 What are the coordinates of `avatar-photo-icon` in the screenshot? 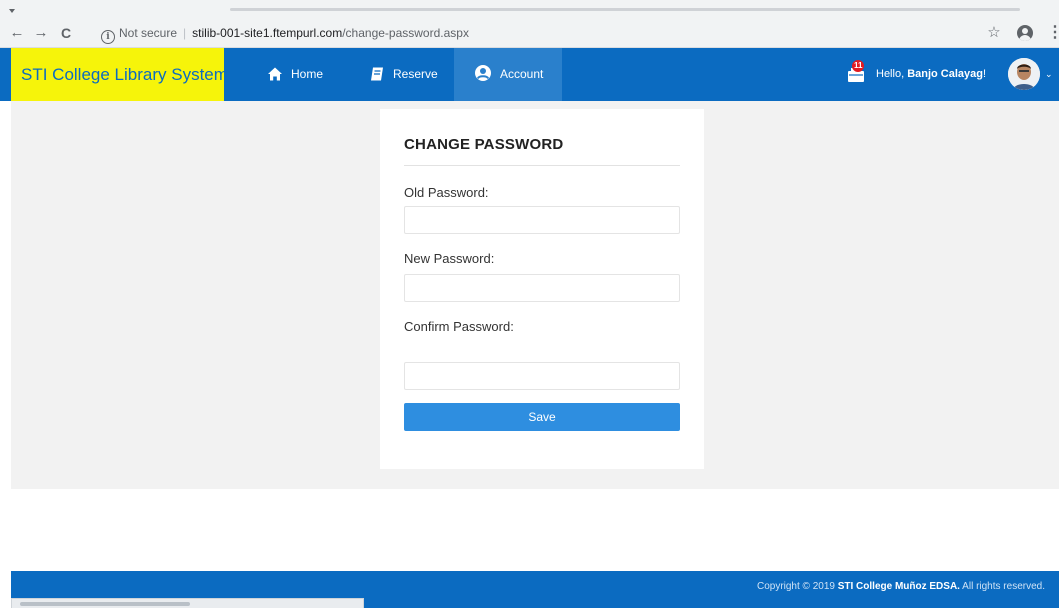 It's located at (1024, 74).